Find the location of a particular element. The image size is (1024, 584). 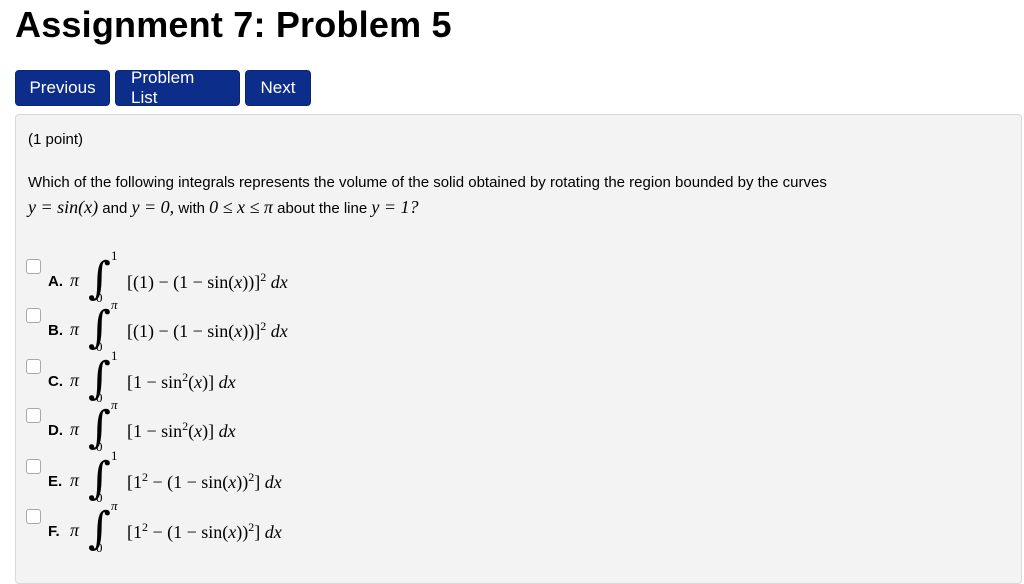

and-text: and is located at coordinates (115, 208).